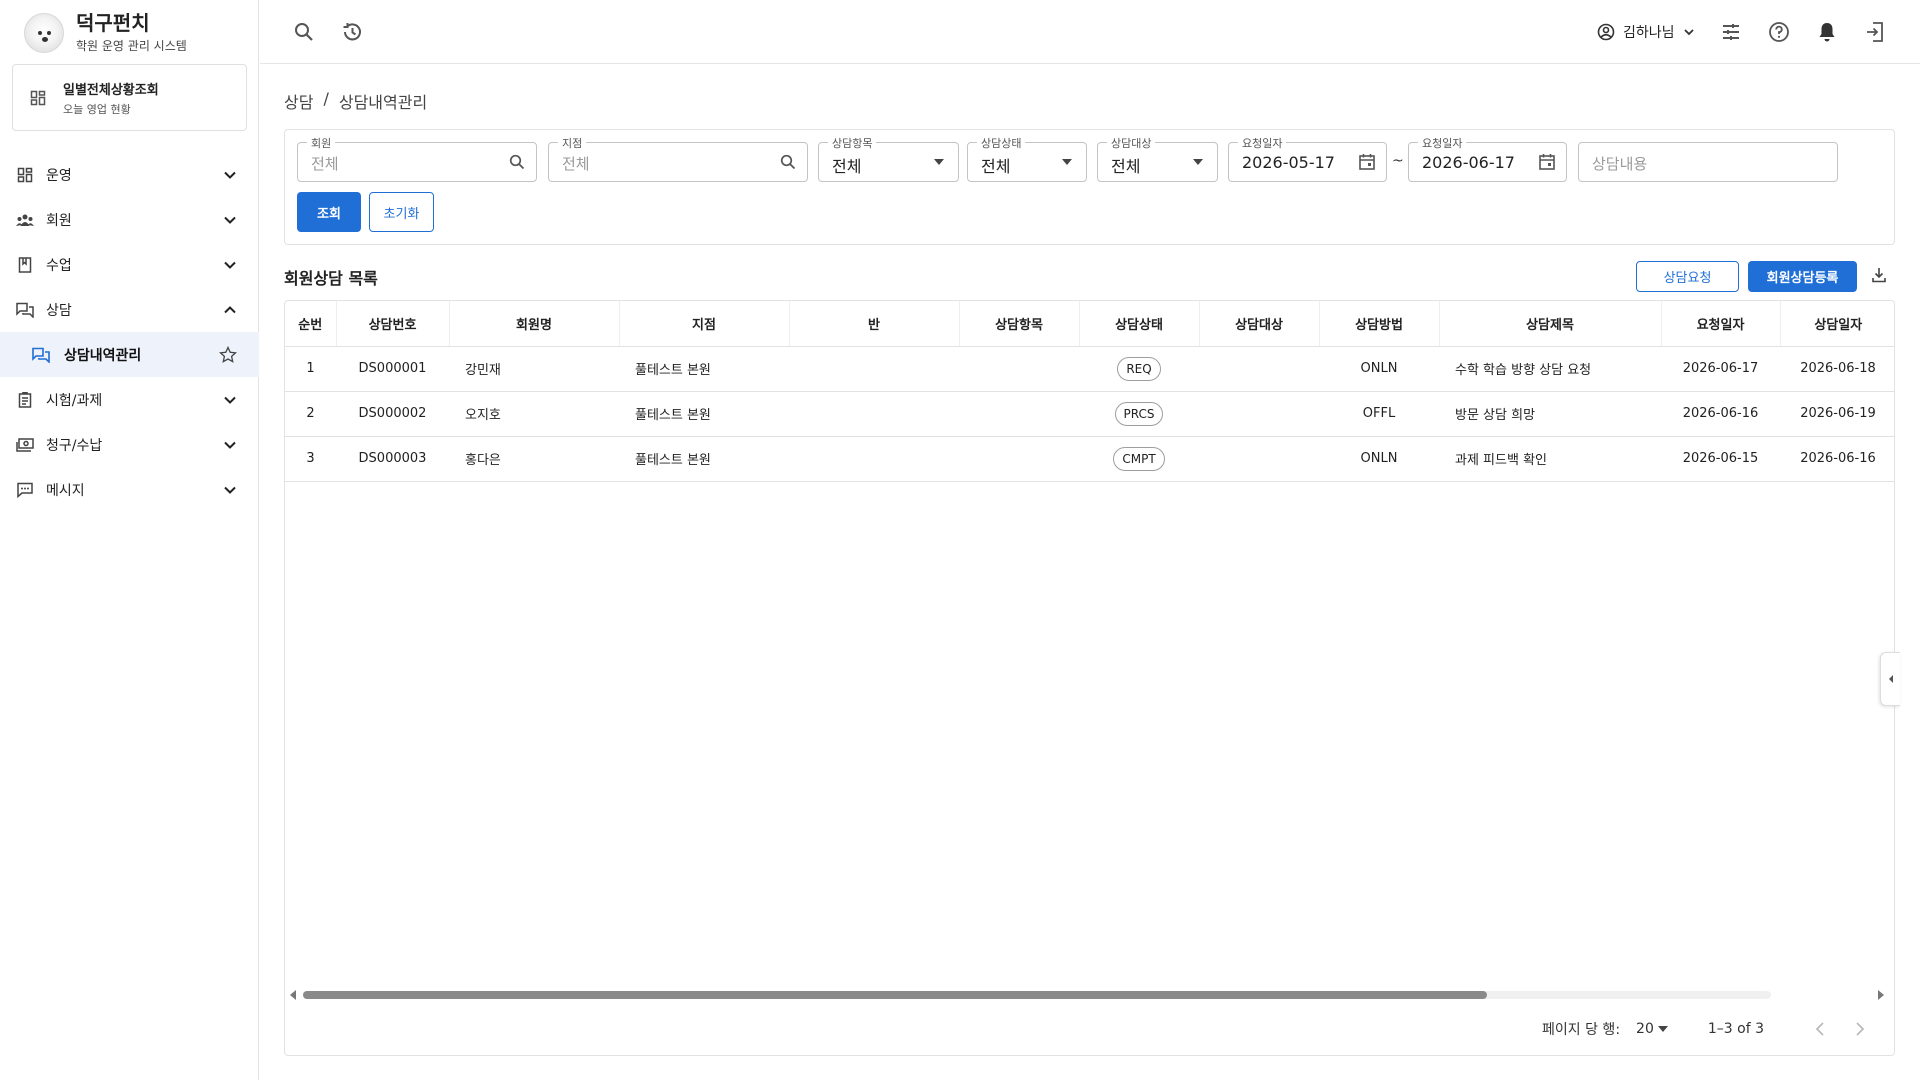 Image resolution: width=1920 pixels, height=1080 pixels. I want to click on category-select: 상담항목 전체, so click(888, 158).